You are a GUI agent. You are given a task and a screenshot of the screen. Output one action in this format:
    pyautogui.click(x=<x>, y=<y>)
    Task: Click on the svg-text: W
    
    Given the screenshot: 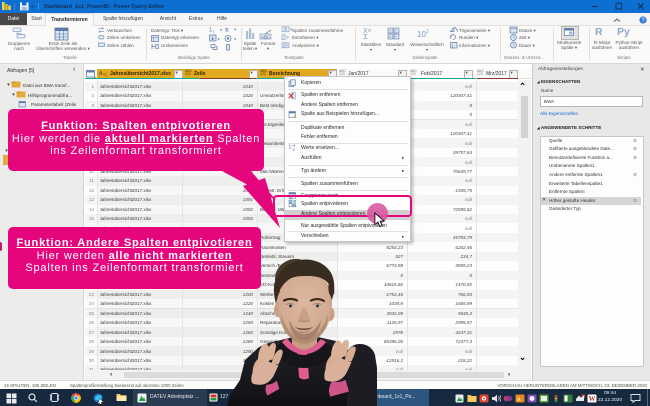 What is the action you would take?
    pyautogui.click(x=592, y=399)
    